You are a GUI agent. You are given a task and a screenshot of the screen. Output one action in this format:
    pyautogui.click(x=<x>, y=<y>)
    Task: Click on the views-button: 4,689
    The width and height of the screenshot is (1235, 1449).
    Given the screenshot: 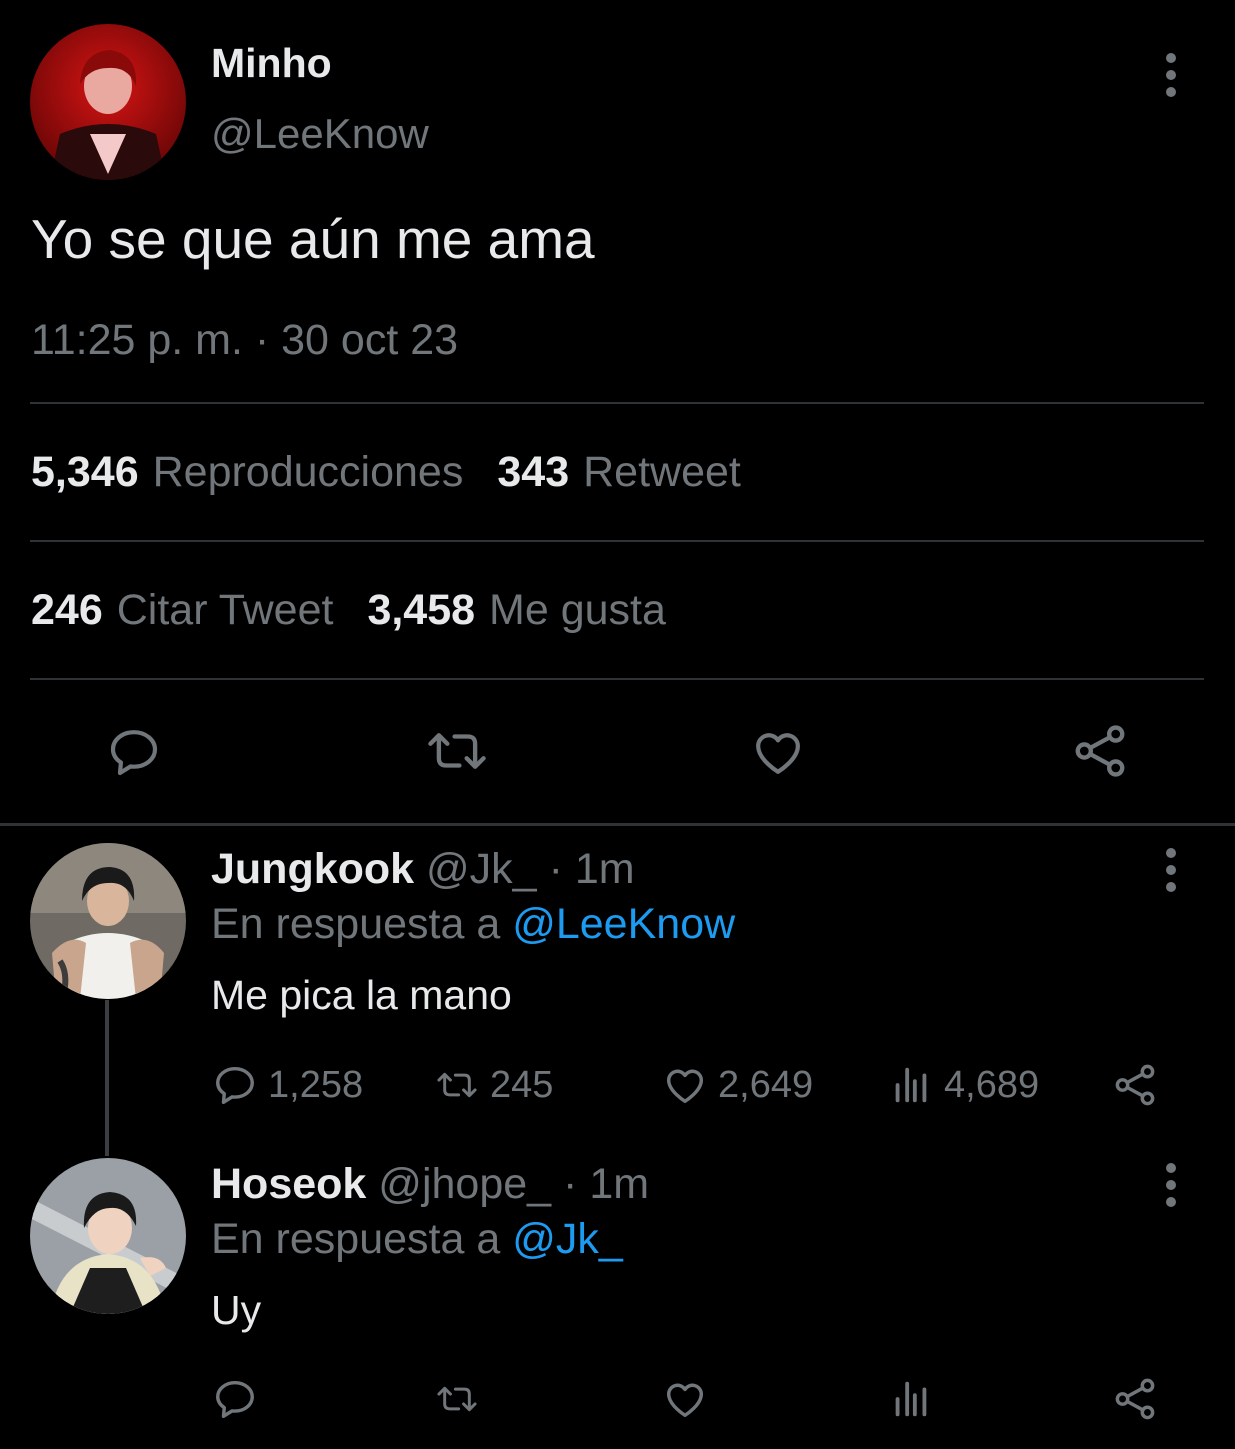 What is the action you would take?
    pyautogui.click(x=963, y=1085)
    